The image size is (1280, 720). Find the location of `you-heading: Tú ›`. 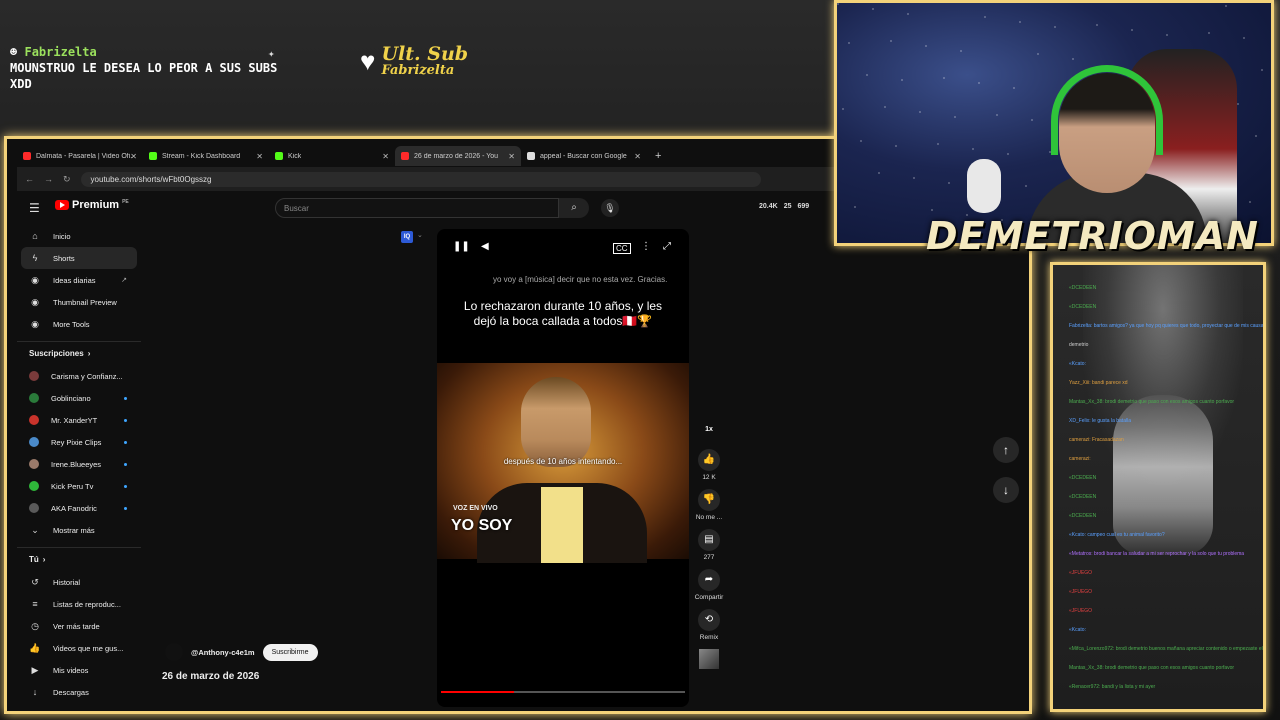

you-heading: Tú › is located at coordinates (79, 559).